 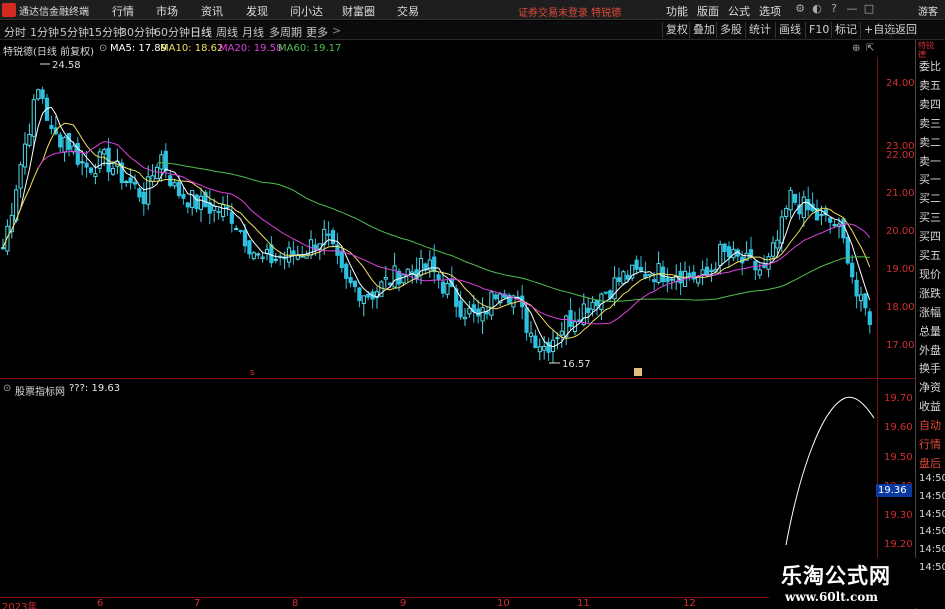 What do you see at coordinates (870, 48) in the screenshot?
I see `expand-icon: ⇱` at bounding box center [870, 48].